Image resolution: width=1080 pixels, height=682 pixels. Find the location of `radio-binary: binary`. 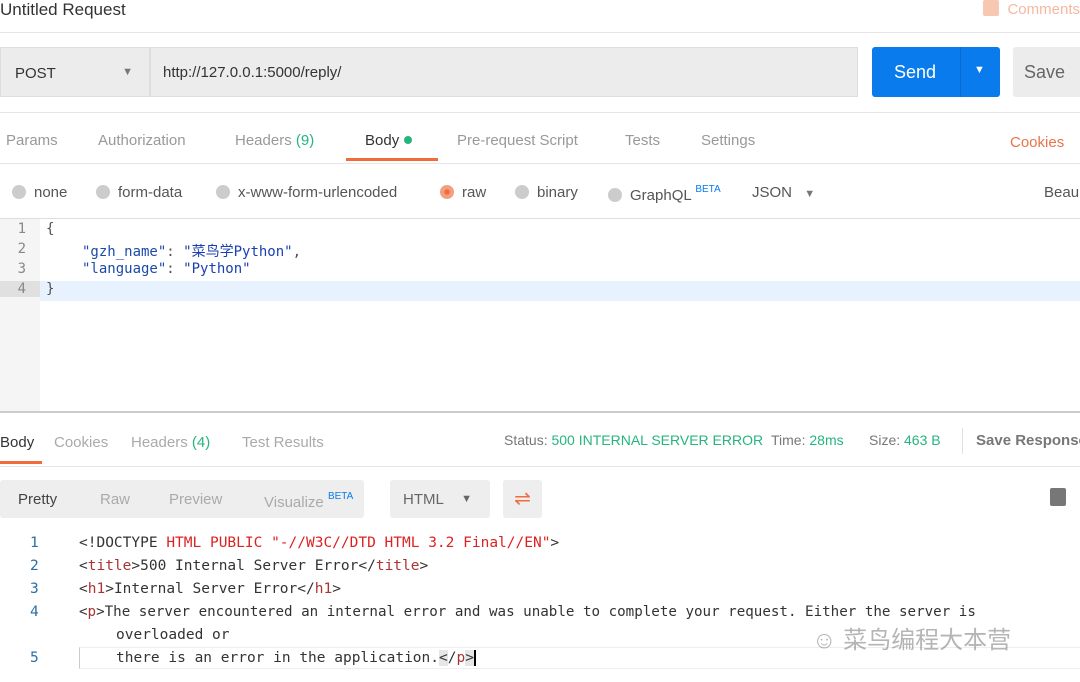

radio-binary: binary is located at coordinates (546, 192).